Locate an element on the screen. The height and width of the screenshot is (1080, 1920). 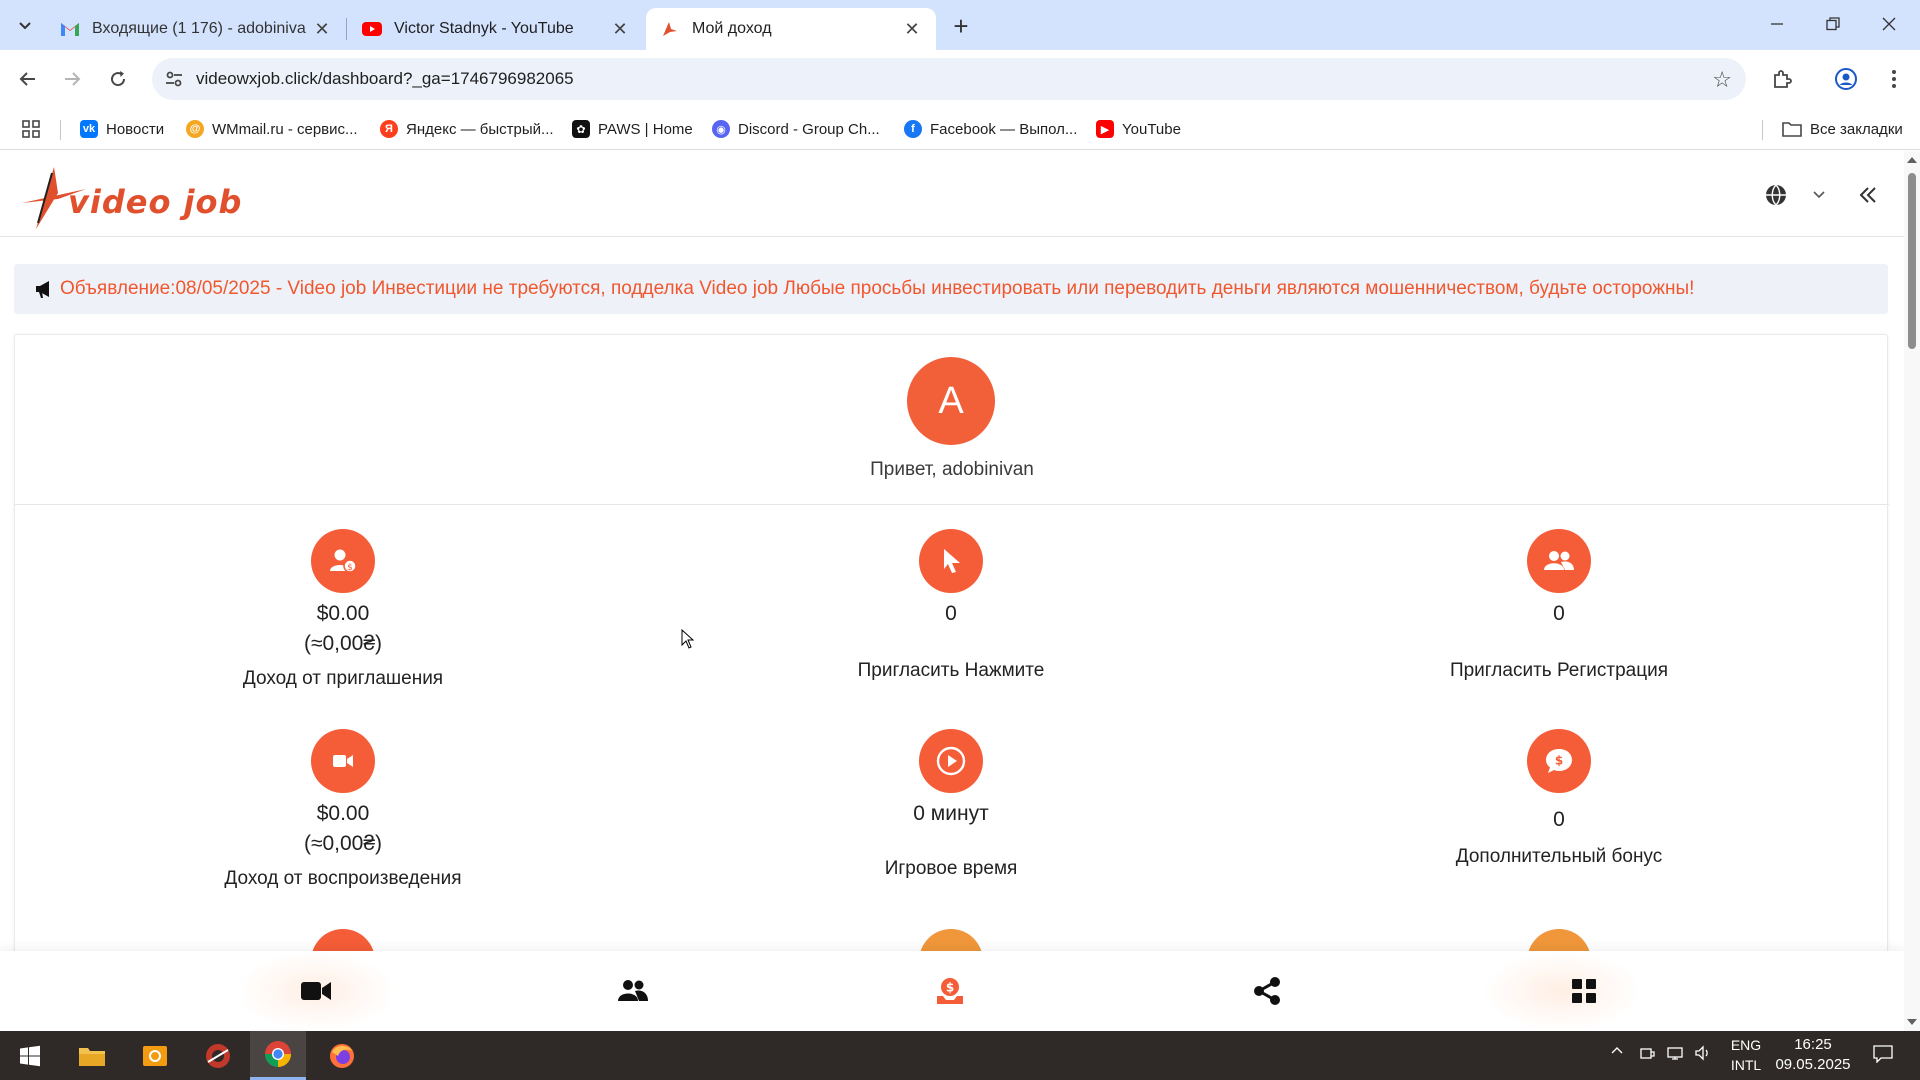
scroll-down-icon is located at coordinates (1912, 1022).